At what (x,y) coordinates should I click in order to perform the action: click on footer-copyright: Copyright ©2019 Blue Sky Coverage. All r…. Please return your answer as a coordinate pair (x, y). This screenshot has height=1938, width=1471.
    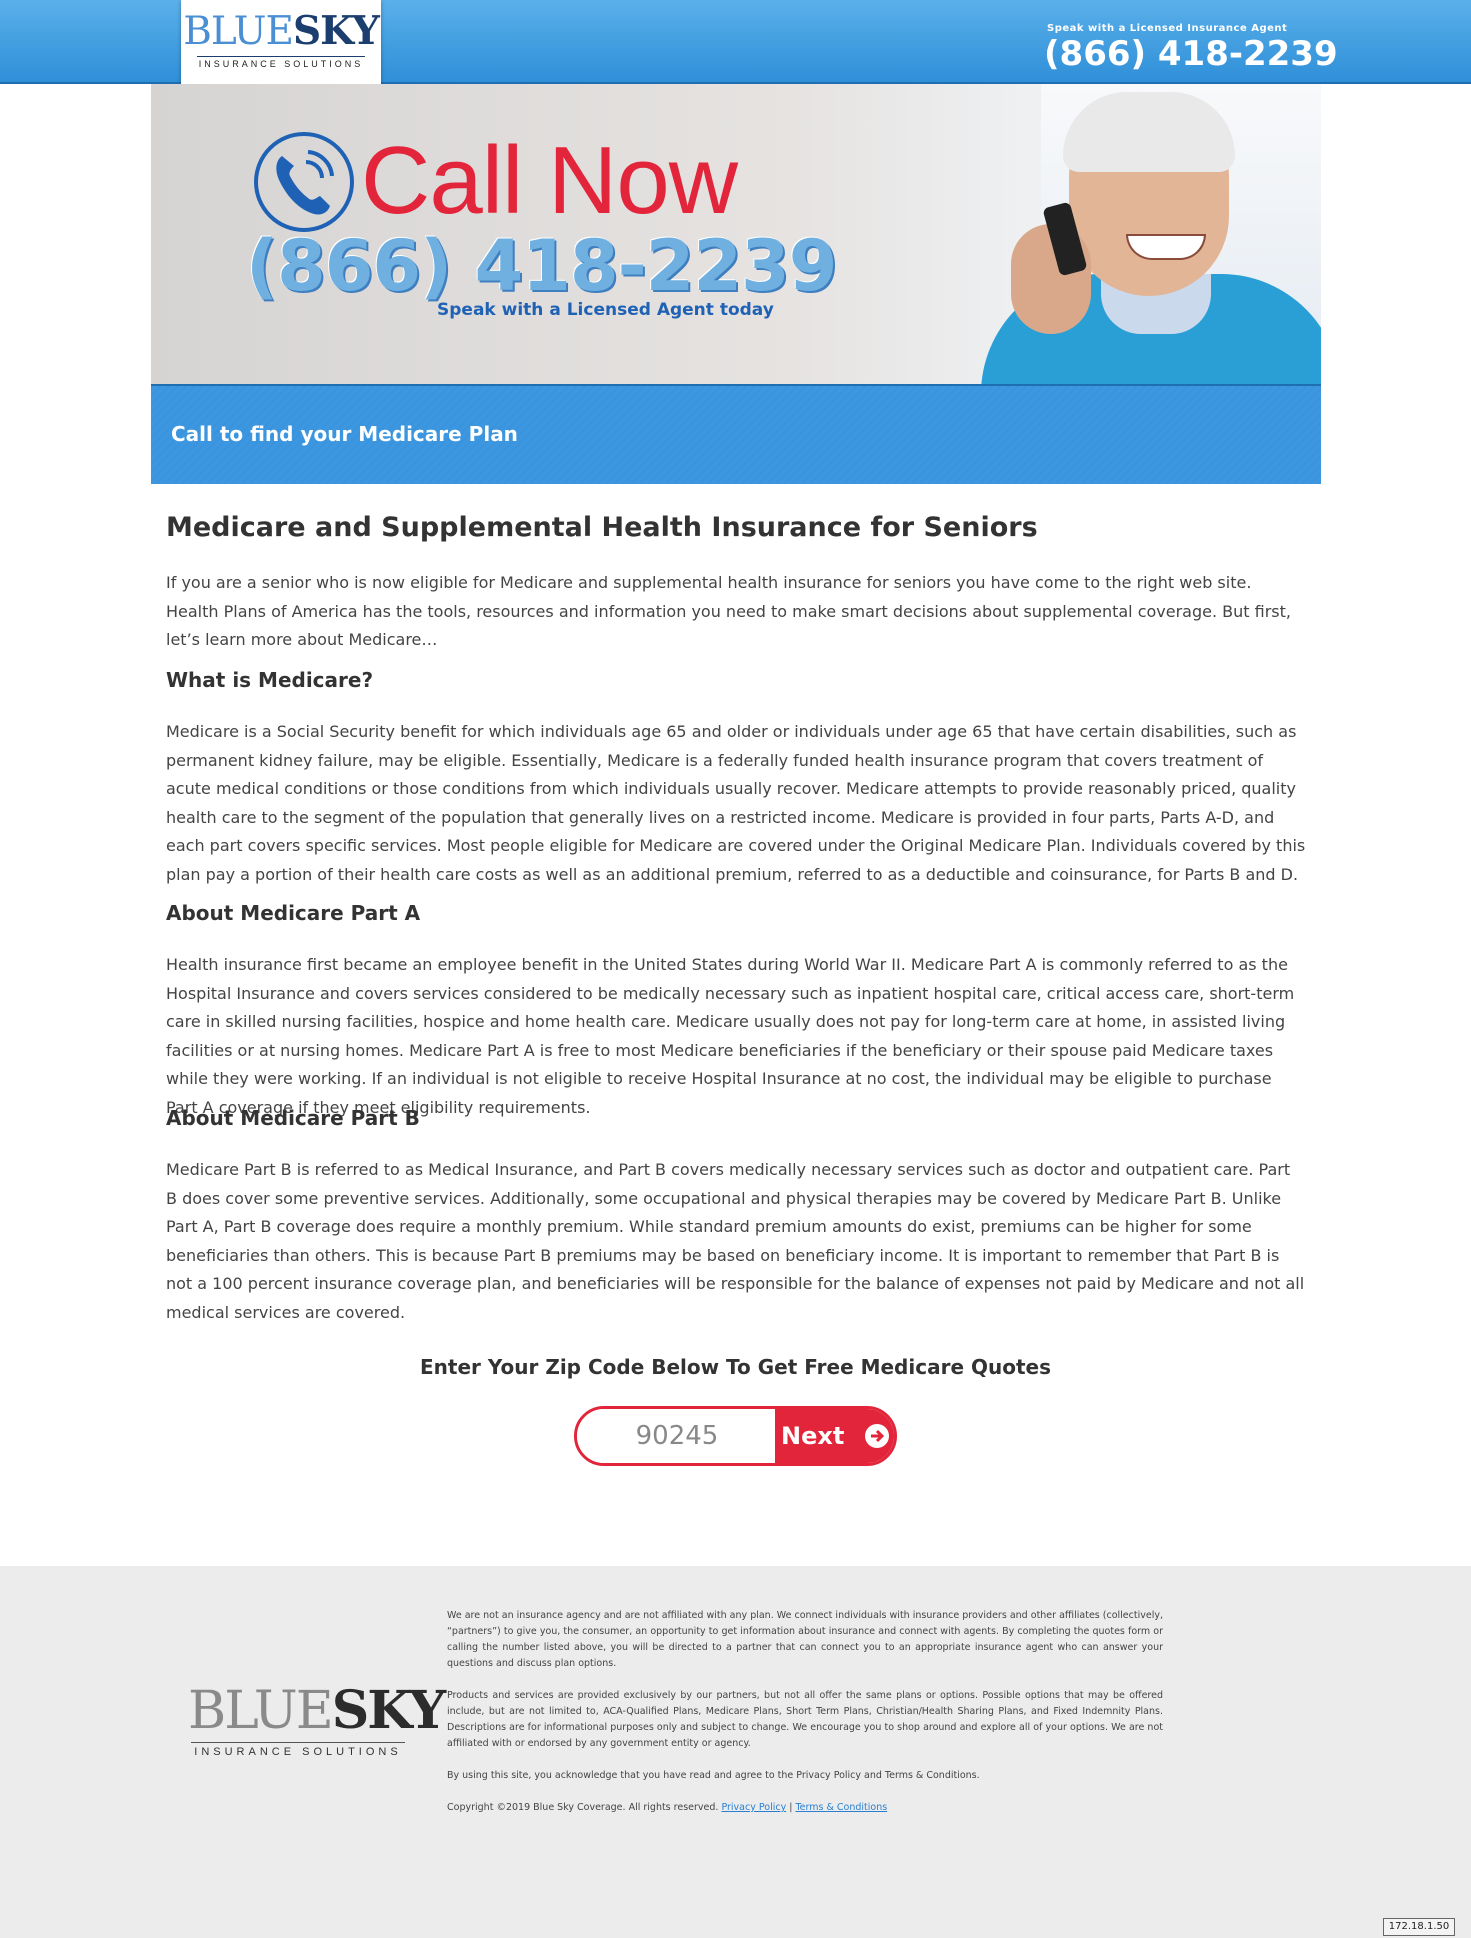
    Looking at the image, I should click on (583, 1807).